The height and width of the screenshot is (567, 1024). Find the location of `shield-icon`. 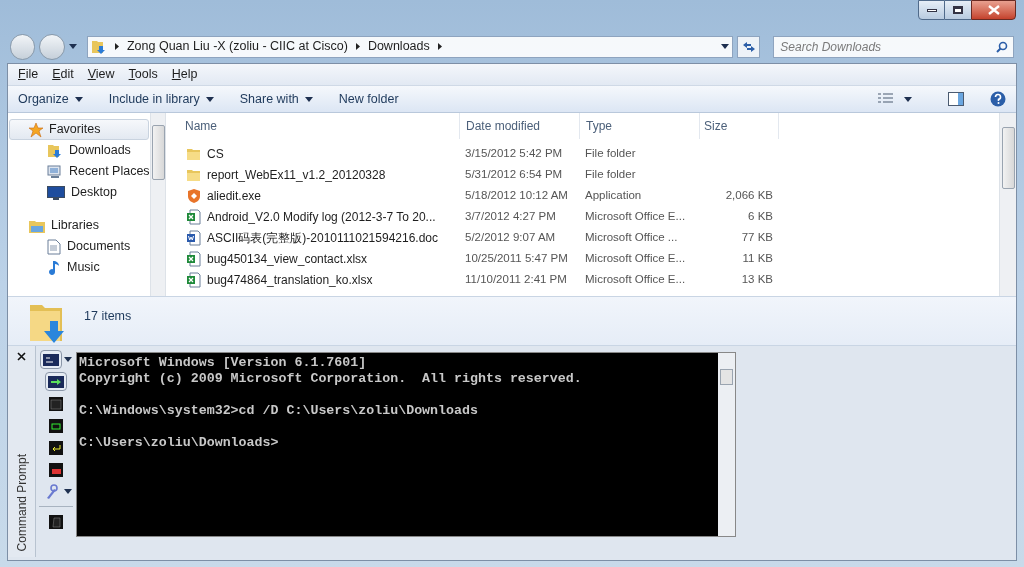

shield-icon is located at coordinates (194, 195).